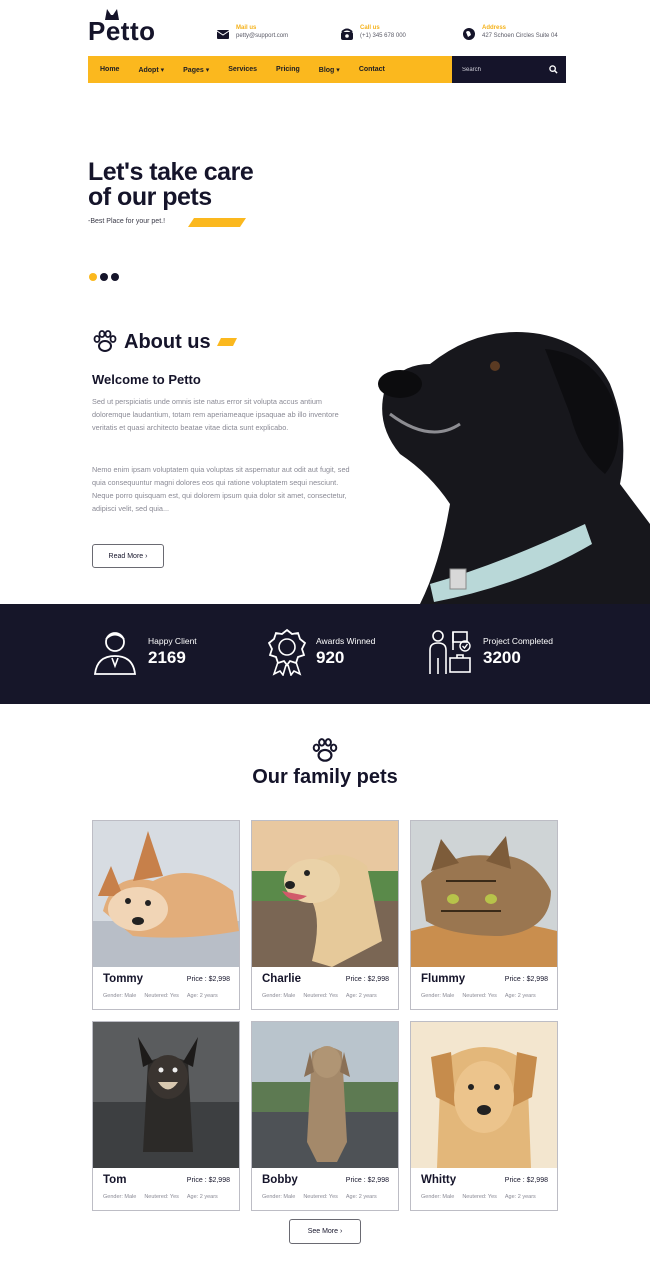 The height and width of the screenshot is (1273, 650). I want to click on pets-section-title: Our family pets, so click(325, 777).